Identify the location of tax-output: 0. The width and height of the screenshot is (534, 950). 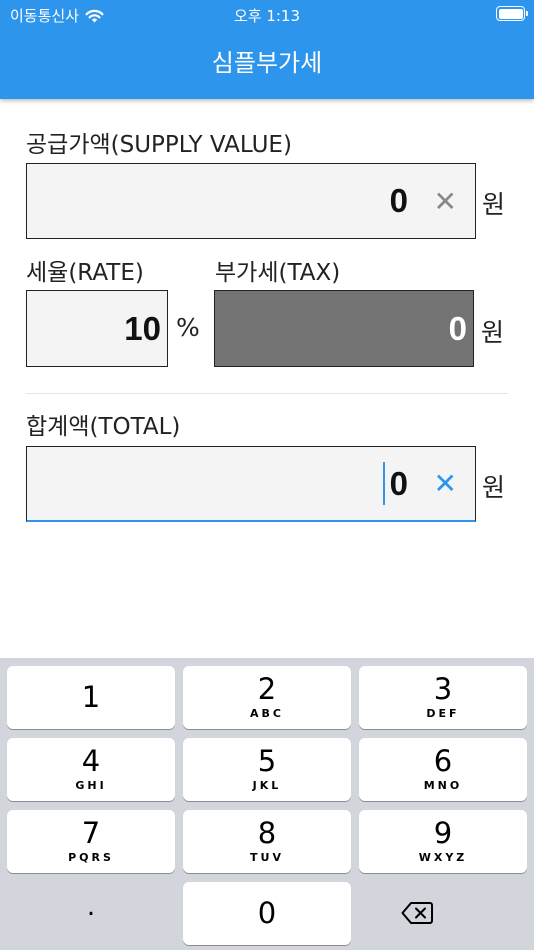
(344, 328).